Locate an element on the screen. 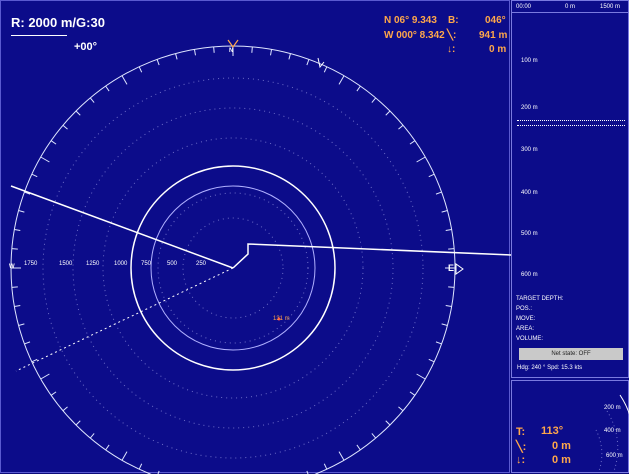 The height and width of the screenshot is (474, 629). north-label: N is located at coordinates (231, 51).